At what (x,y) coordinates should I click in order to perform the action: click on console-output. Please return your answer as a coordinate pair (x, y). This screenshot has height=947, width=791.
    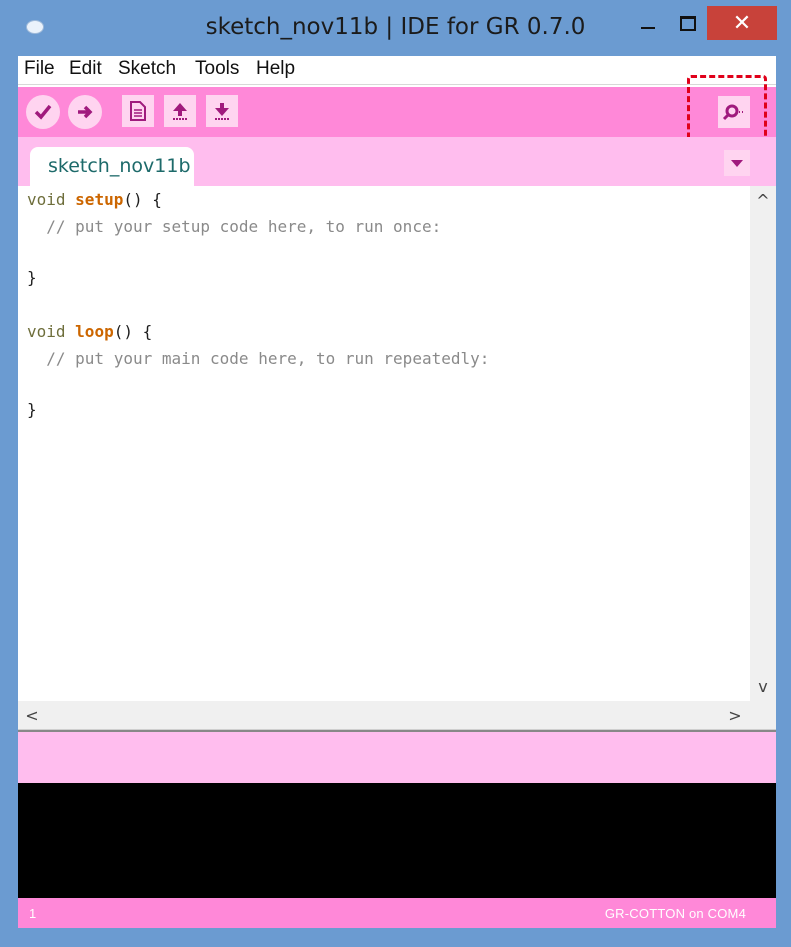
    Looking at the image, I should click on (397, 840).